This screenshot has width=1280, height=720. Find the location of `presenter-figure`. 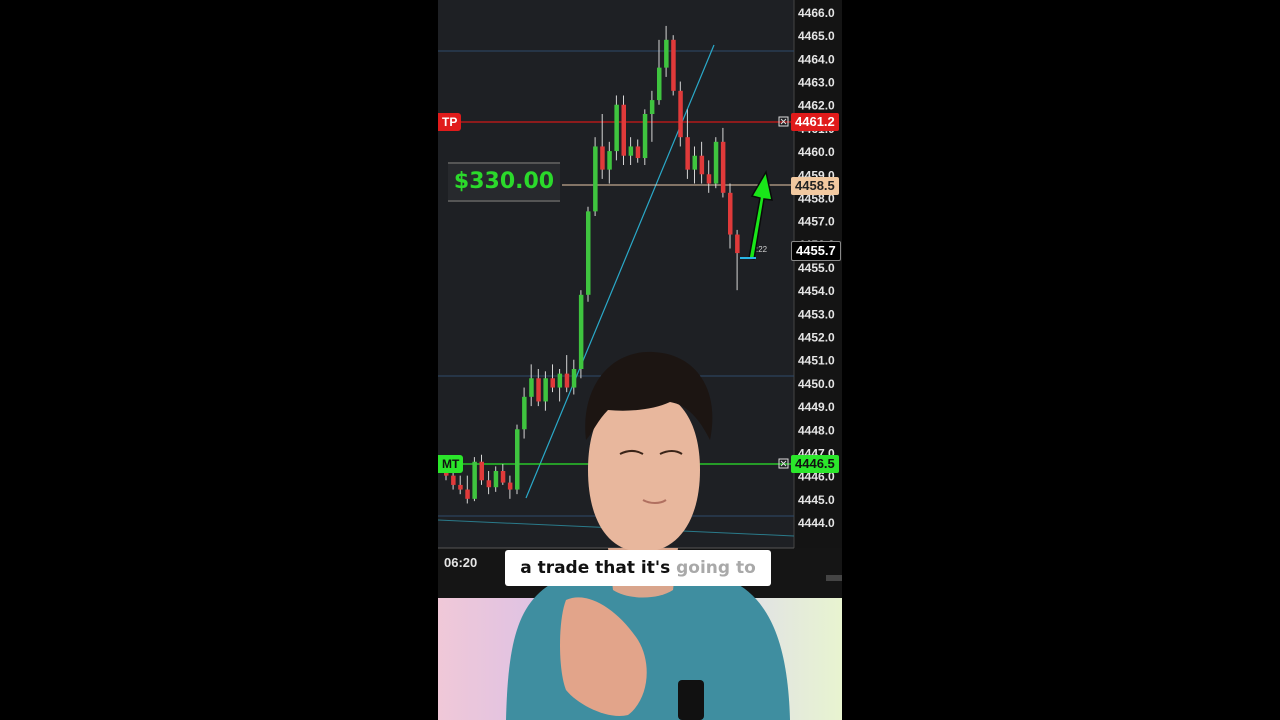

presenter-figure is located at coordinates (648, 535).